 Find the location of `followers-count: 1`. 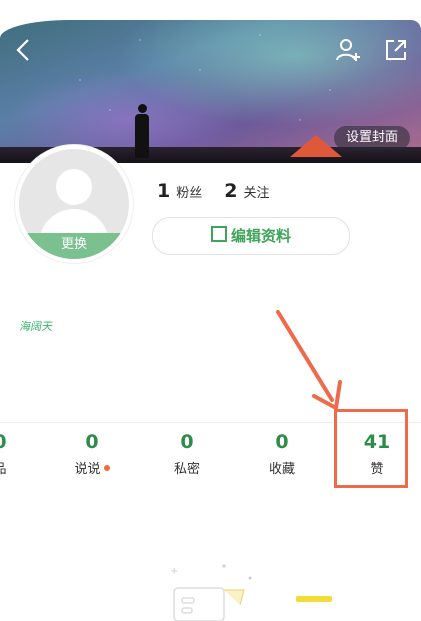

followers-count: 1 is located at coordinates (163, 191).